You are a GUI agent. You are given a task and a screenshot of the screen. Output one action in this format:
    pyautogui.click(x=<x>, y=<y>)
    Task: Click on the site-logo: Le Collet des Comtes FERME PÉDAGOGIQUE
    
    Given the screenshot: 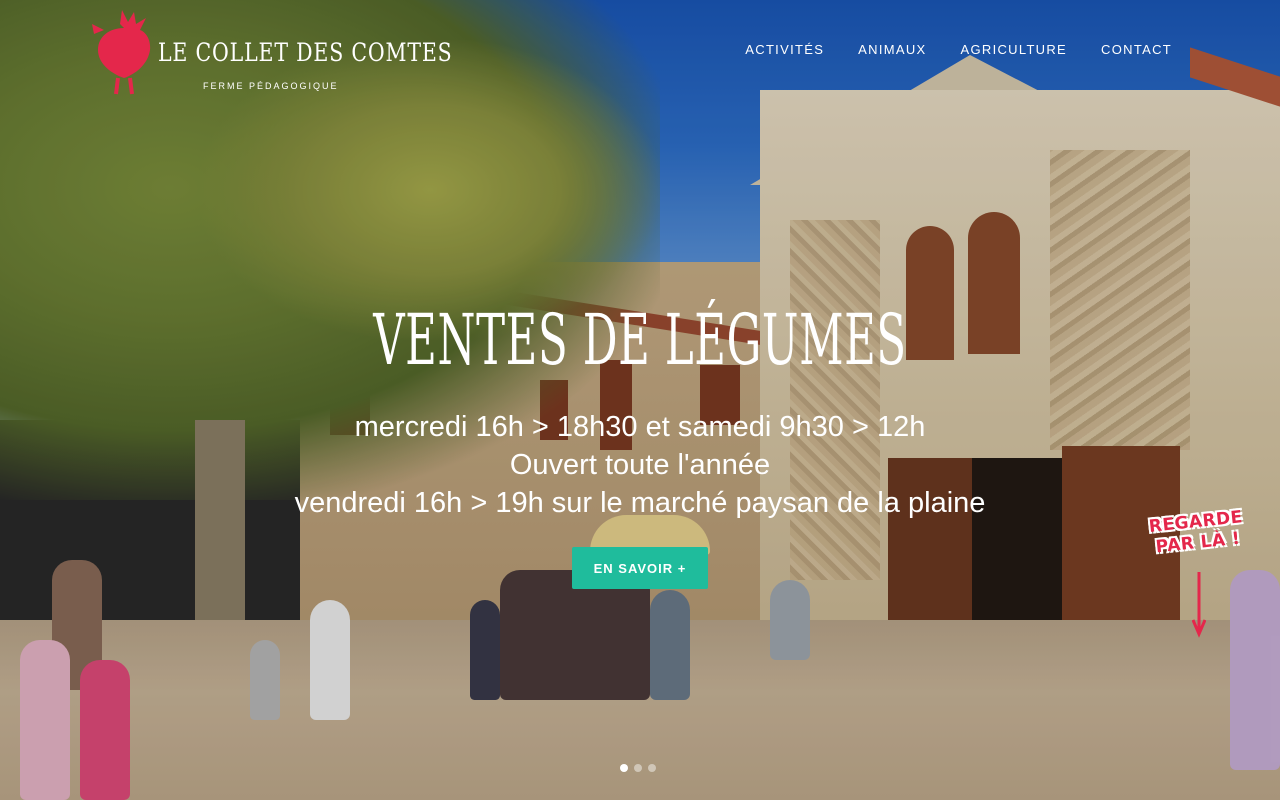 What is the action you would take?
    pyautogui.click(x=270, y=50)
    